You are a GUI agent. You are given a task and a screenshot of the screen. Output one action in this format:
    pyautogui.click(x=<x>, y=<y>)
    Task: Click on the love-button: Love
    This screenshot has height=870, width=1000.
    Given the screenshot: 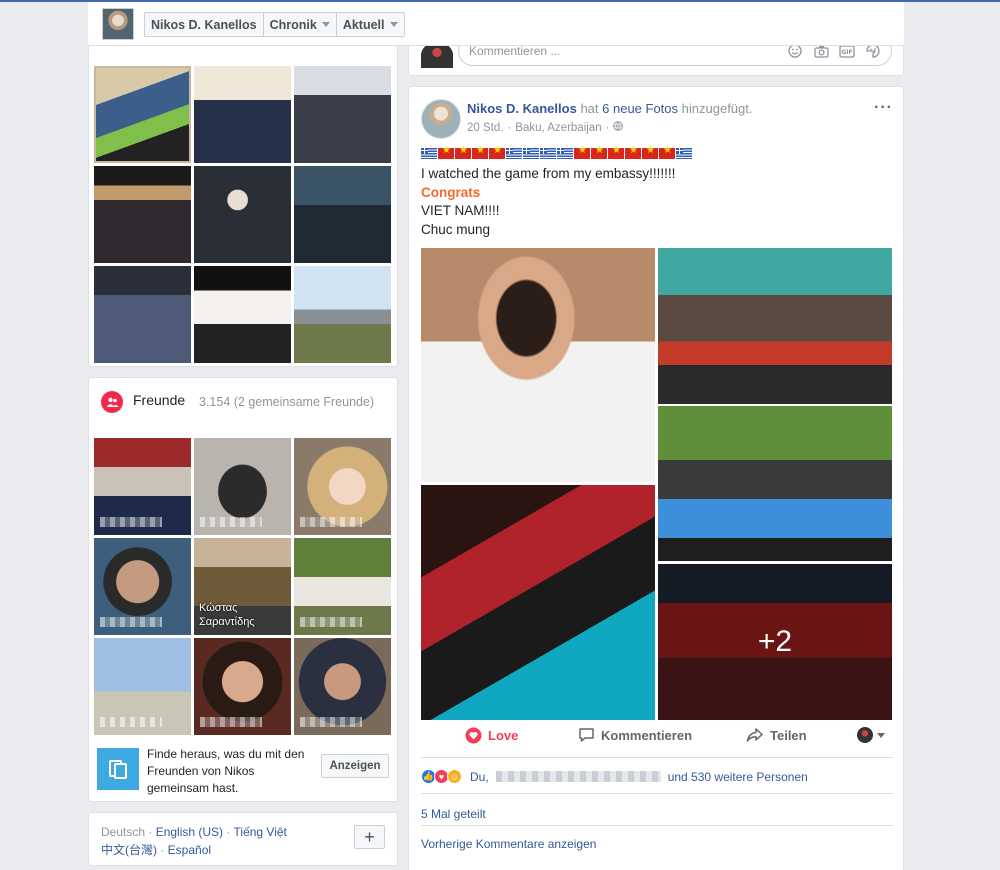 What is the action you would take?
    pyautogui.click(x=491, y=735)
    